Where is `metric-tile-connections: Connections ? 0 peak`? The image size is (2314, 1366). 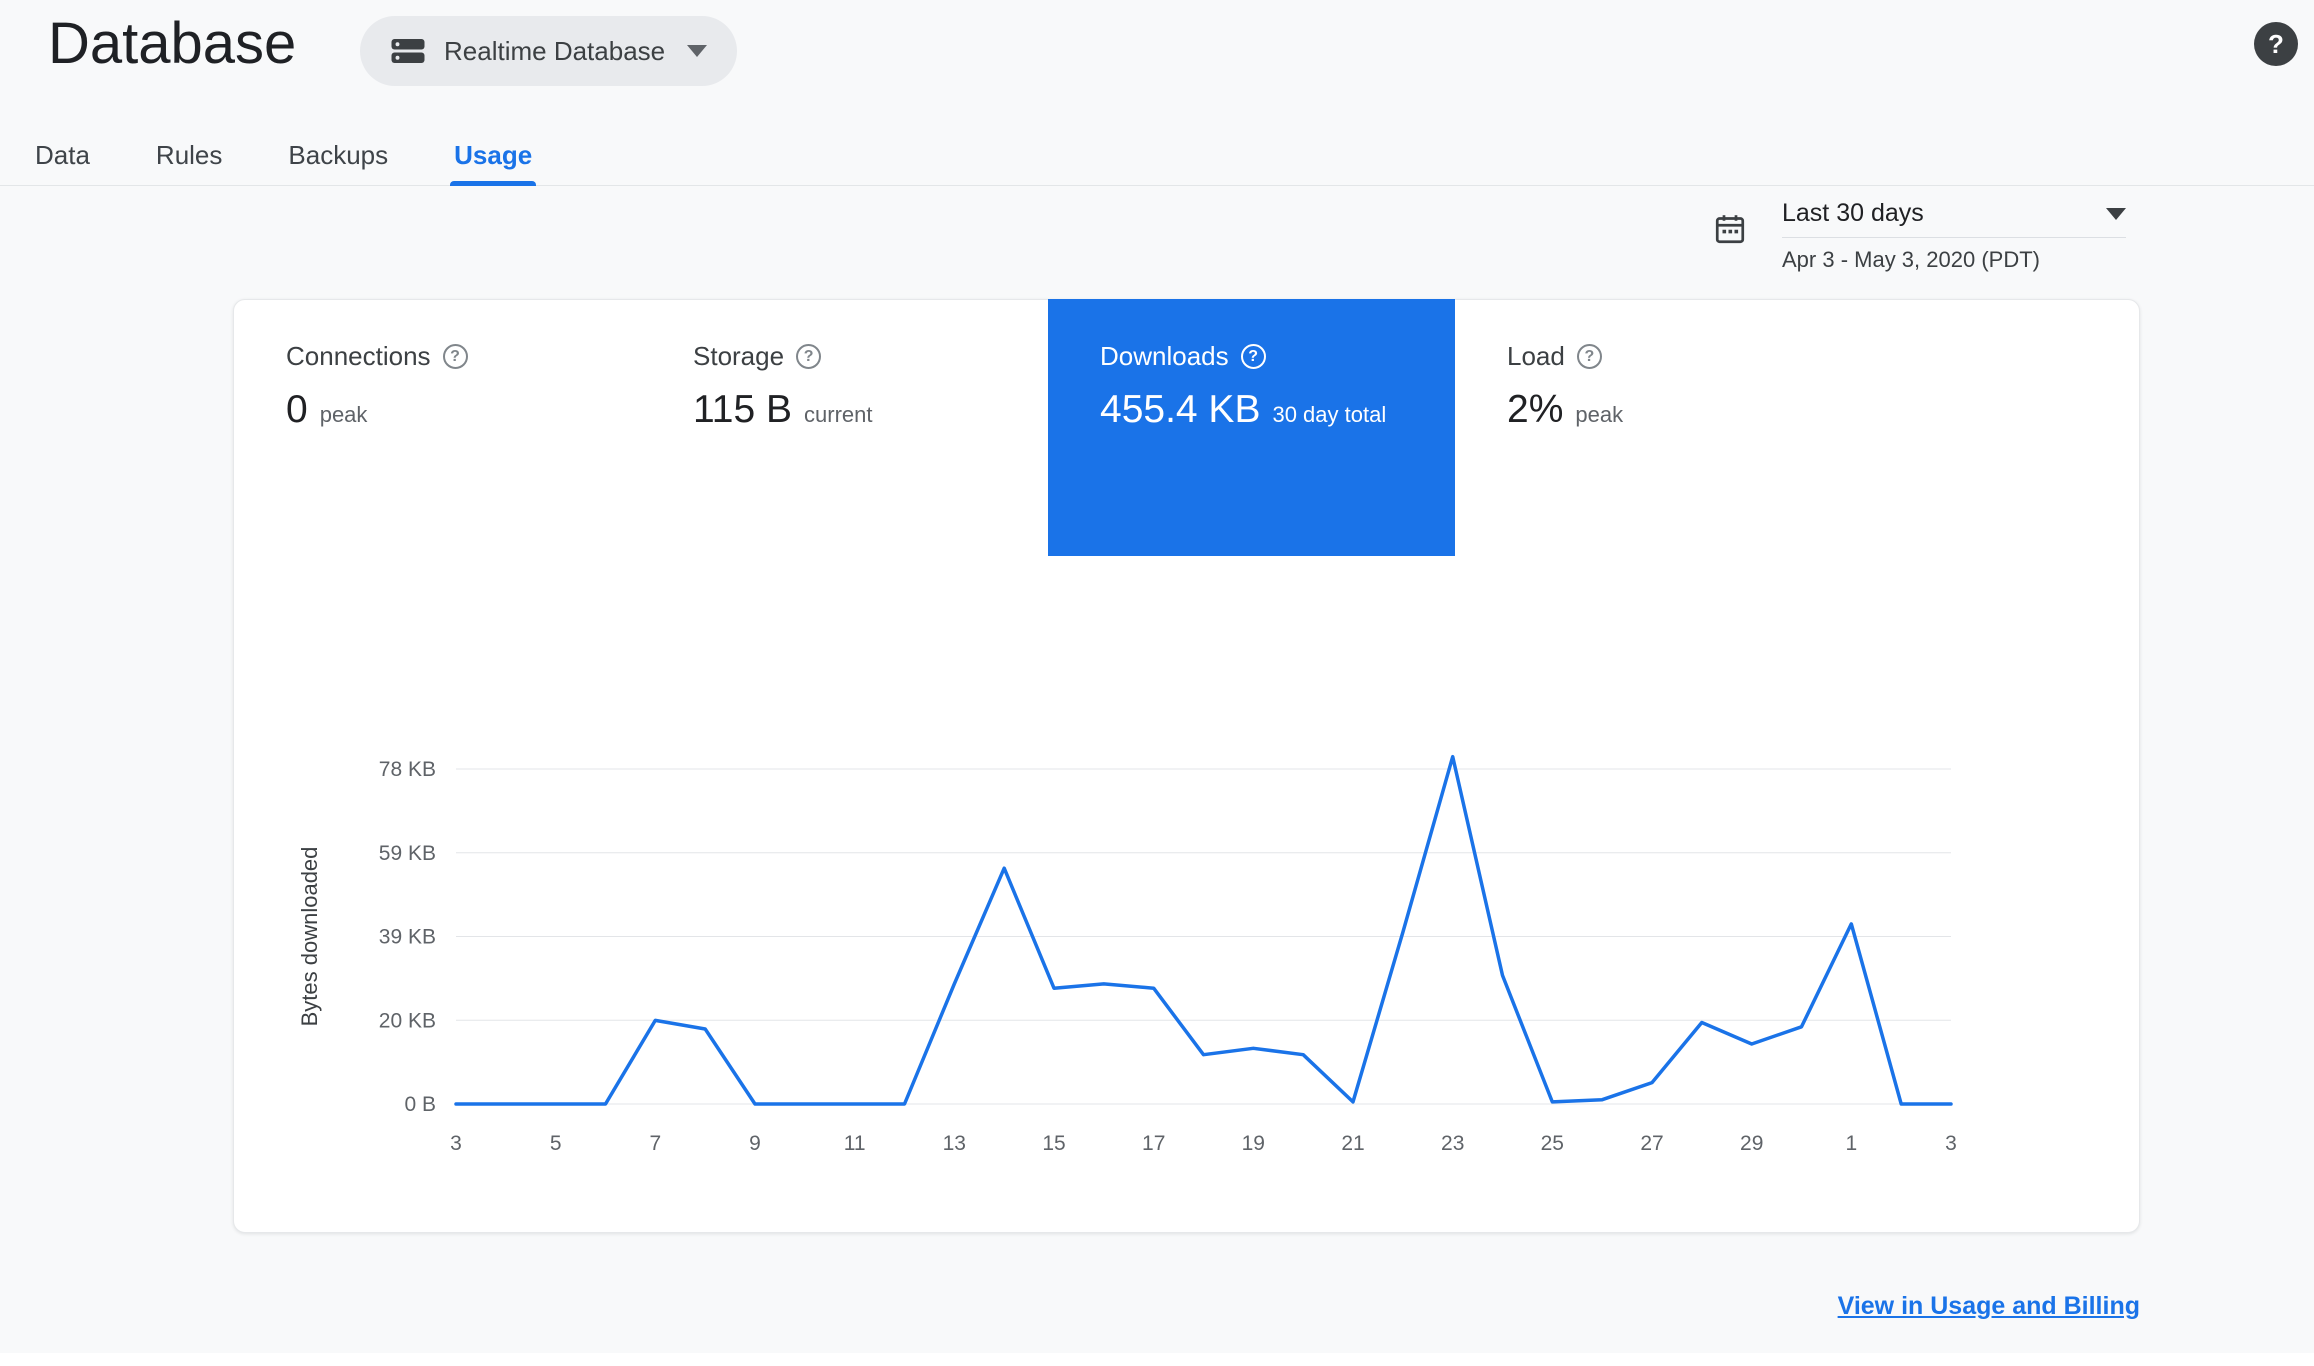 metric-tile-connections: Connections ? 0 peak is located at coordinates (437, 427).